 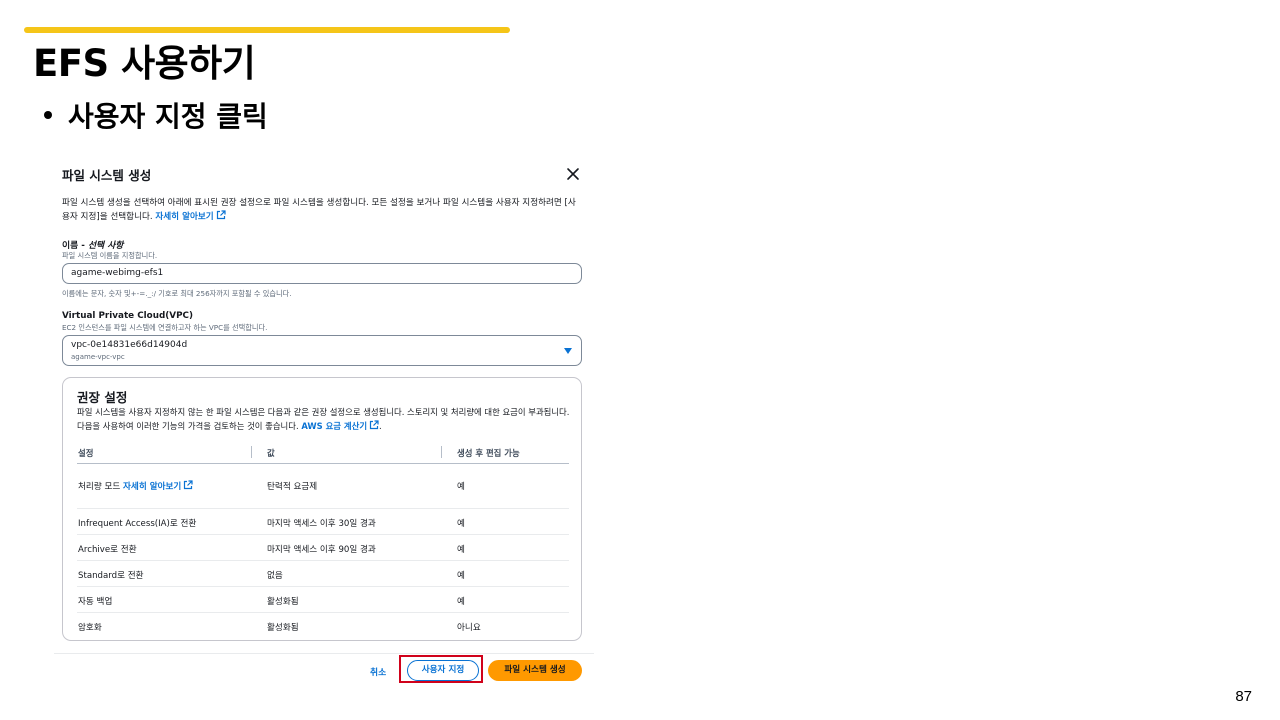 What do you see at coordinates (107, 550) in the screenshot?
I see `row-setting: Archive로 전환` at bounding box center [107, 550].